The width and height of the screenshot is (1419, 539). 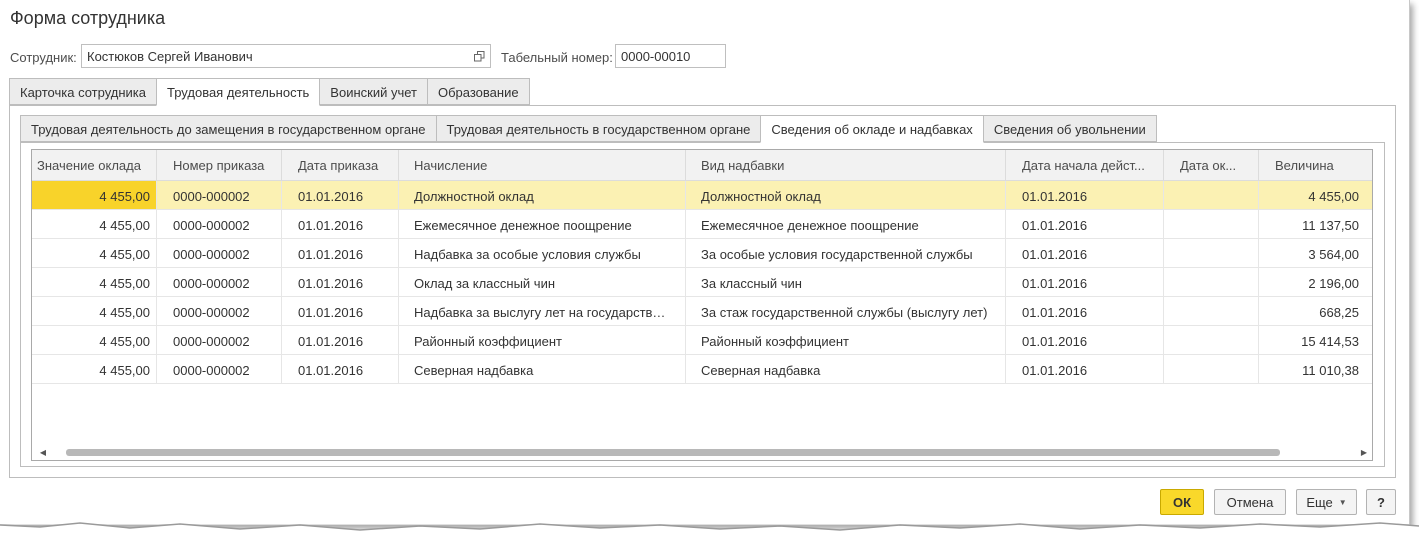 I want to click on cell-amount: 15 414,53, so click(x=1312, y=340).